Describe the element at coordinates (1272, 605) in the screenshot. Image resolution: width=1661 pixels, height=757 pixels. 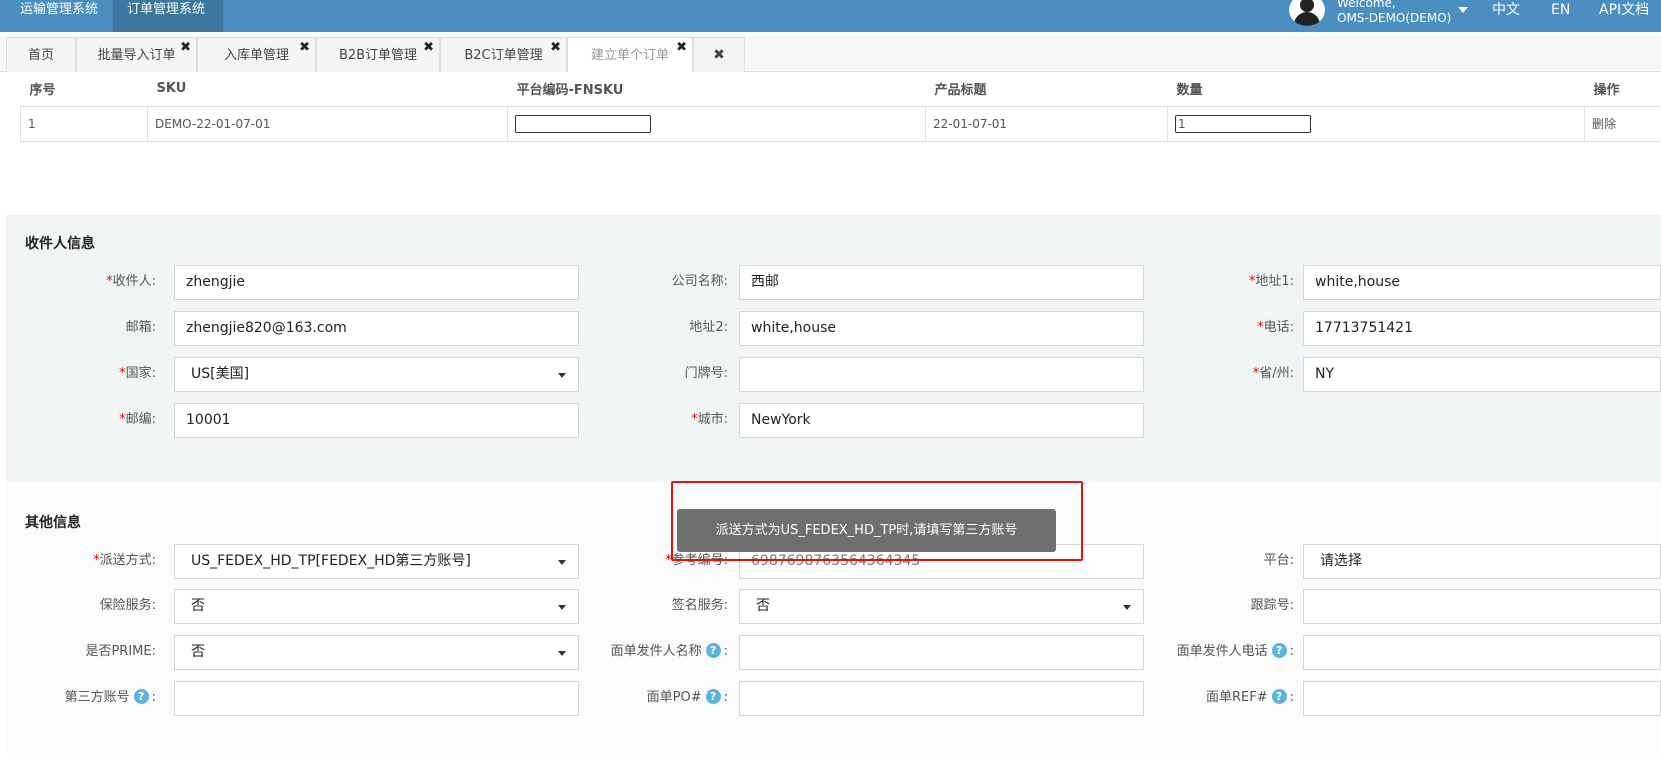
I see `tracking-label: 跟踪号:` at that location.